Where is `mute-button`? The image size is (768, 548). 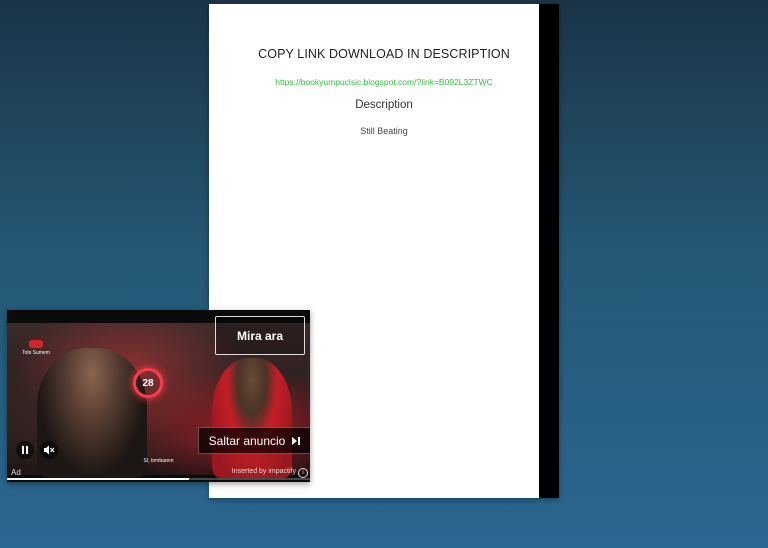
mute-button is located at coordinates (49, 450).